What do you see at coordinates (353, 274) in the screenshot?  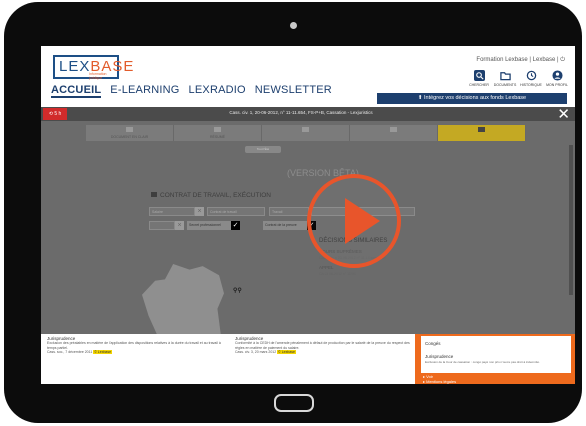 I see `similar-link: CA Ct 06-2012 n° 11/04` at bounding box center [353, 274].